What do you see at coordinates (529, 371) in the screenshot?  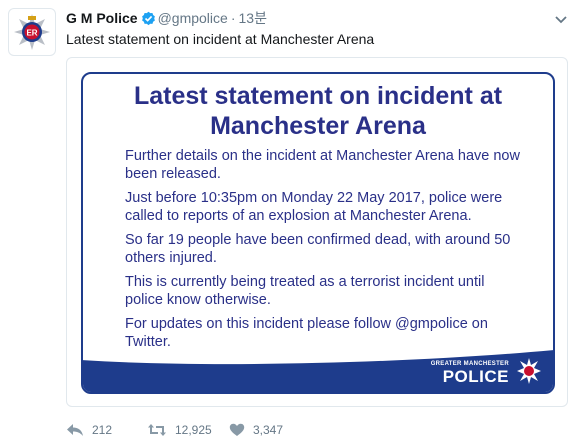 I see `police-badge-icon` at bounding box center [529, 371].